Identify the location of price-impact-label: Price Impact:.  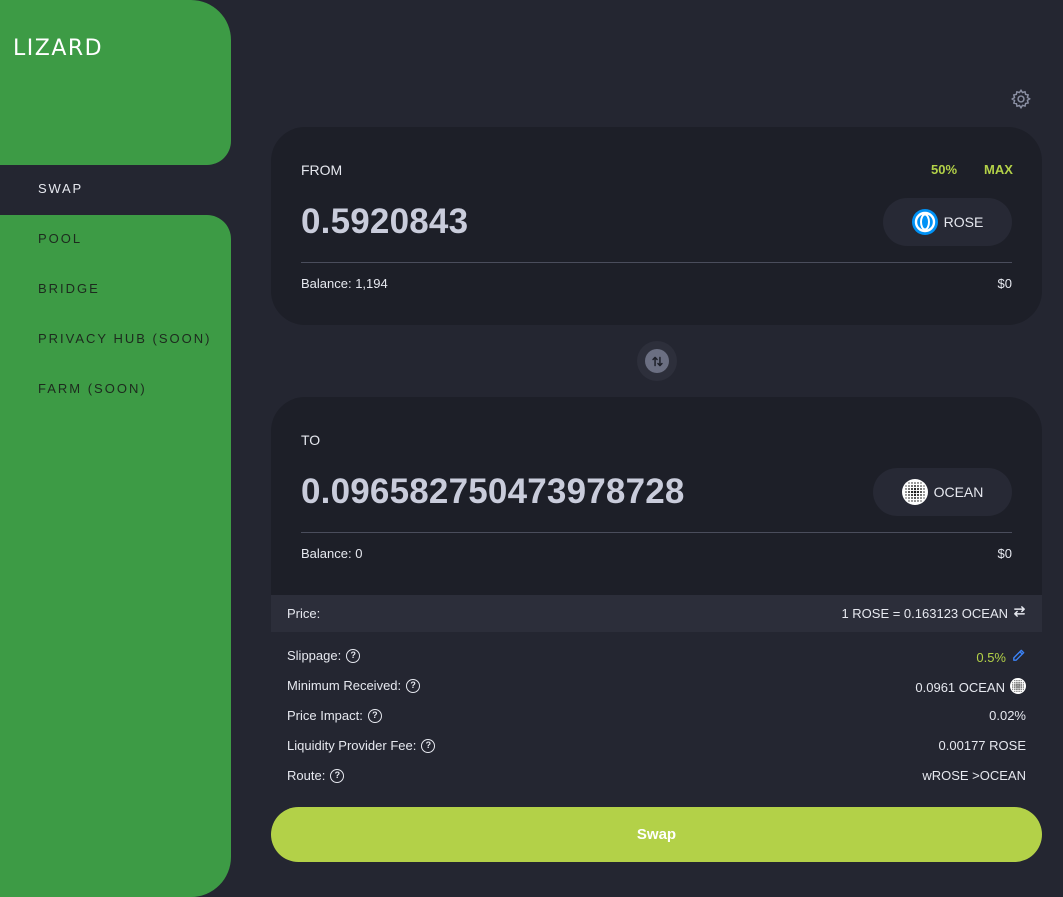
(325, 715).